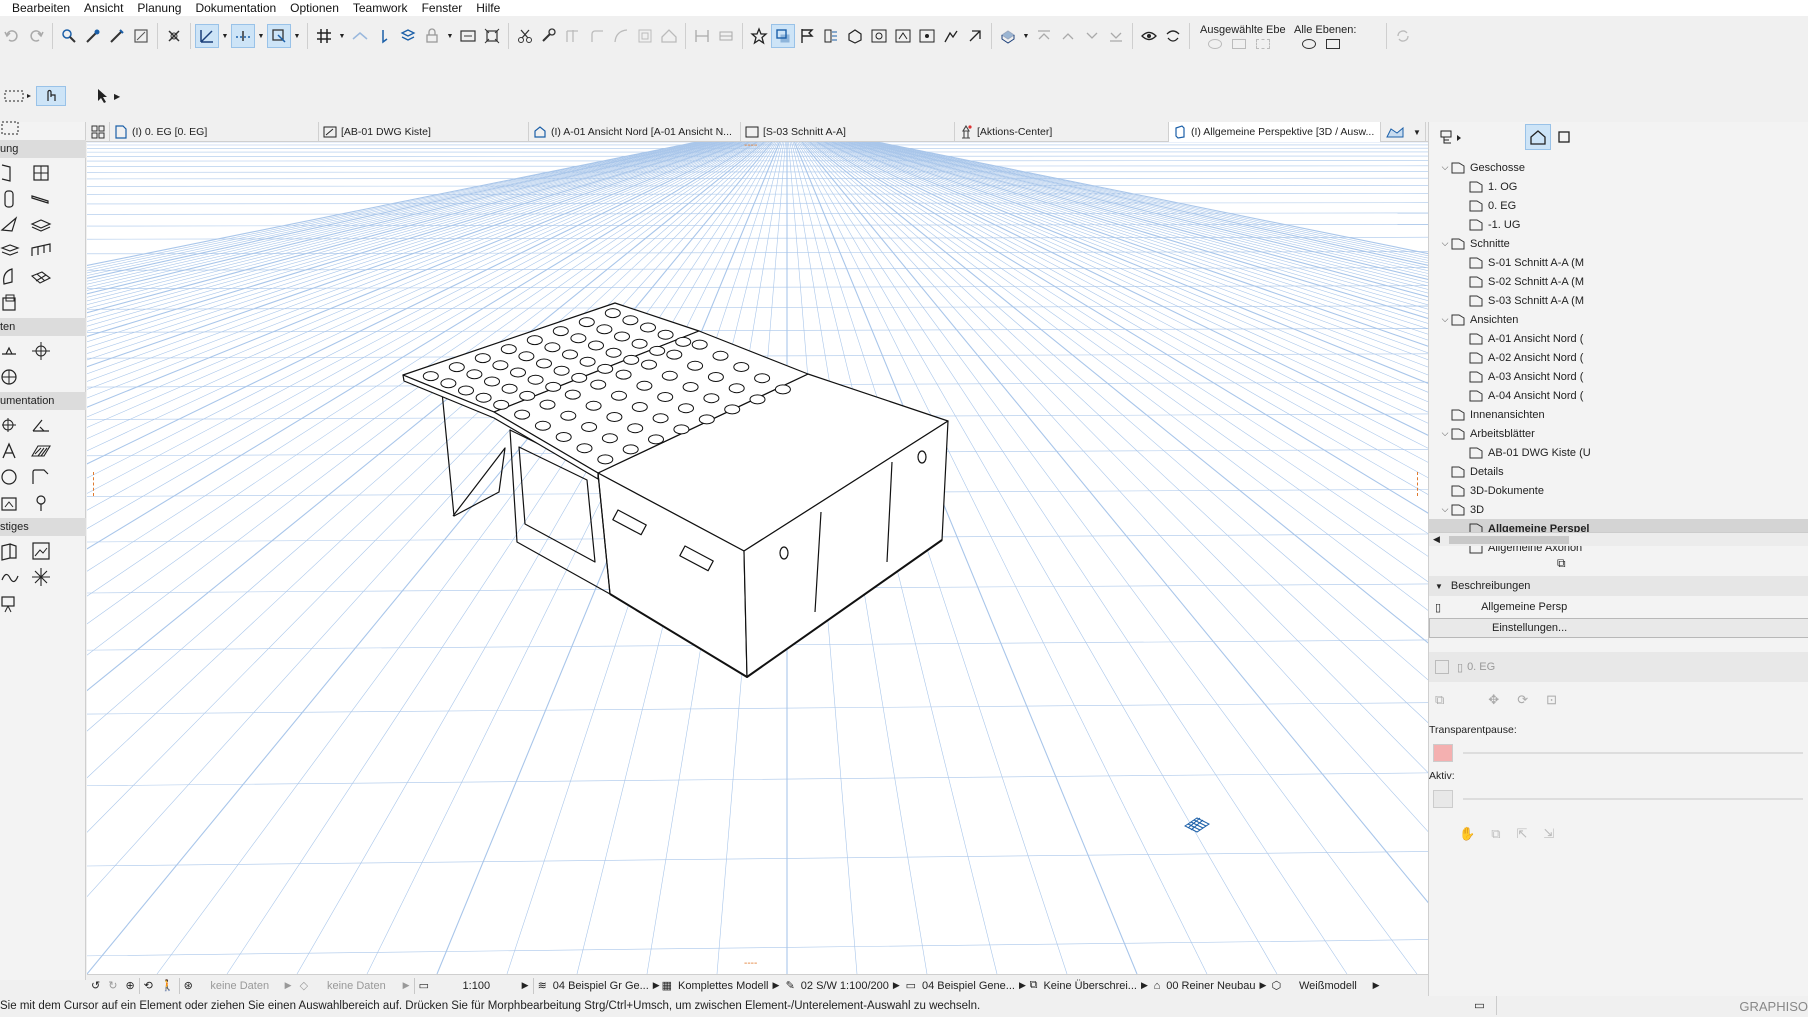  What do you see at coordinates (855, 36) in the screenshot?
I see `3d-window-button` at bounding box center [855, 36].